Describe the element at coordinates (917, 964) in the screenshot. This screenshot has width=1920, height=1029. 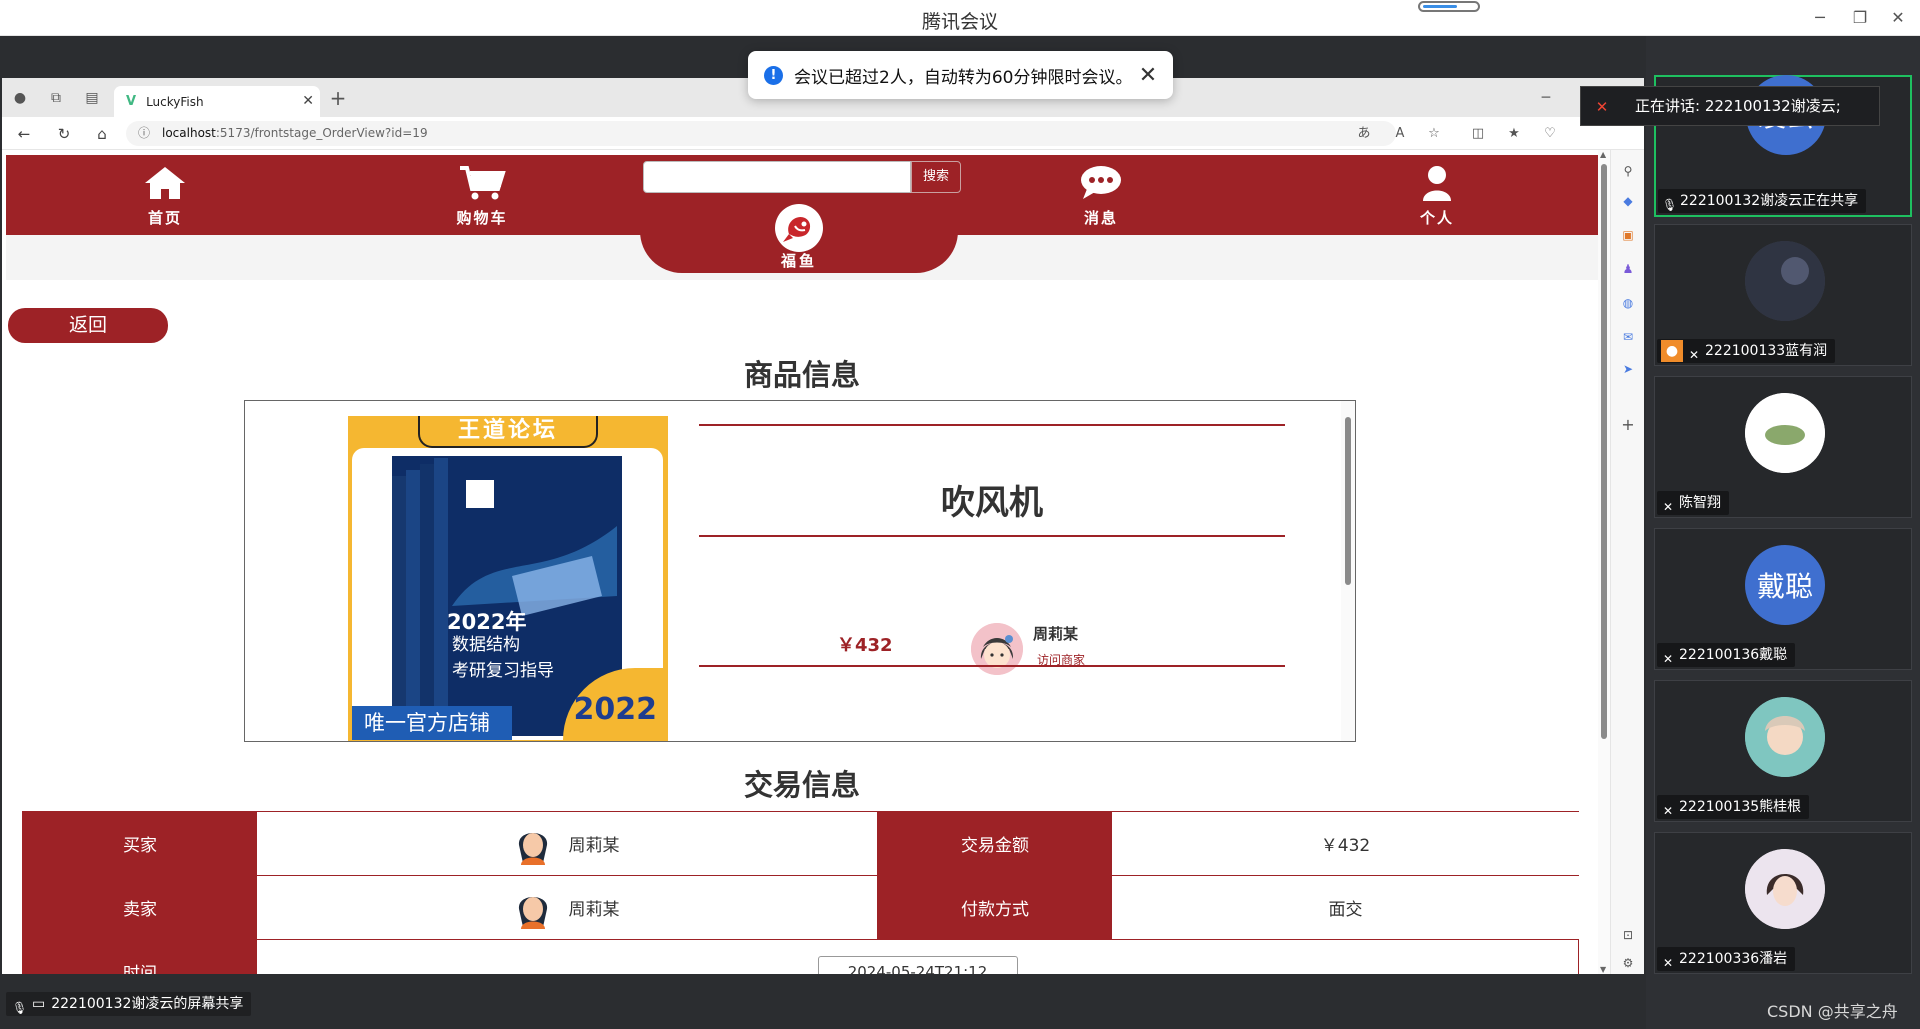
I see `time-value: 2024-05-24T21:12` at that location.